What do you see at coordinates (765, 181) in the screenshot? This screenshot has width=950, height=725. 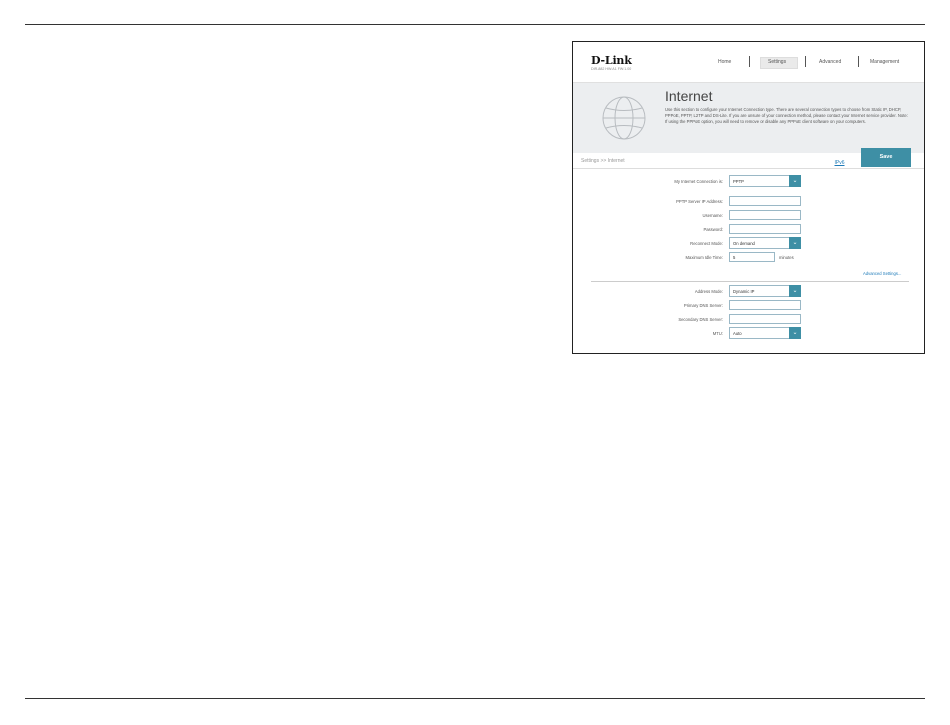 I see `connection-type-select: PPTP ⌄` at bounding box center [765, 181].